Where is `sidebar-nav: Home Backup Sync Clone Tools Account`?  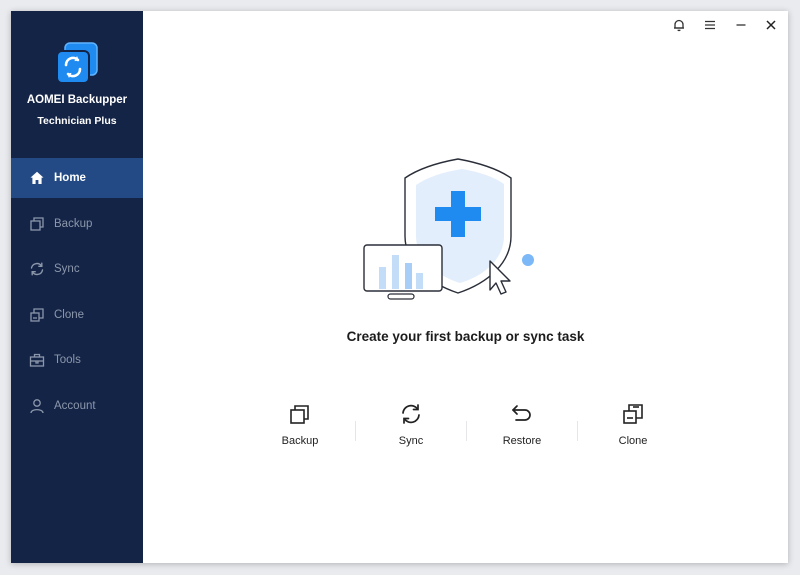
sidebar-nav: Home Backup Sync Clone Tools Account is located at coordinates (77, 294).